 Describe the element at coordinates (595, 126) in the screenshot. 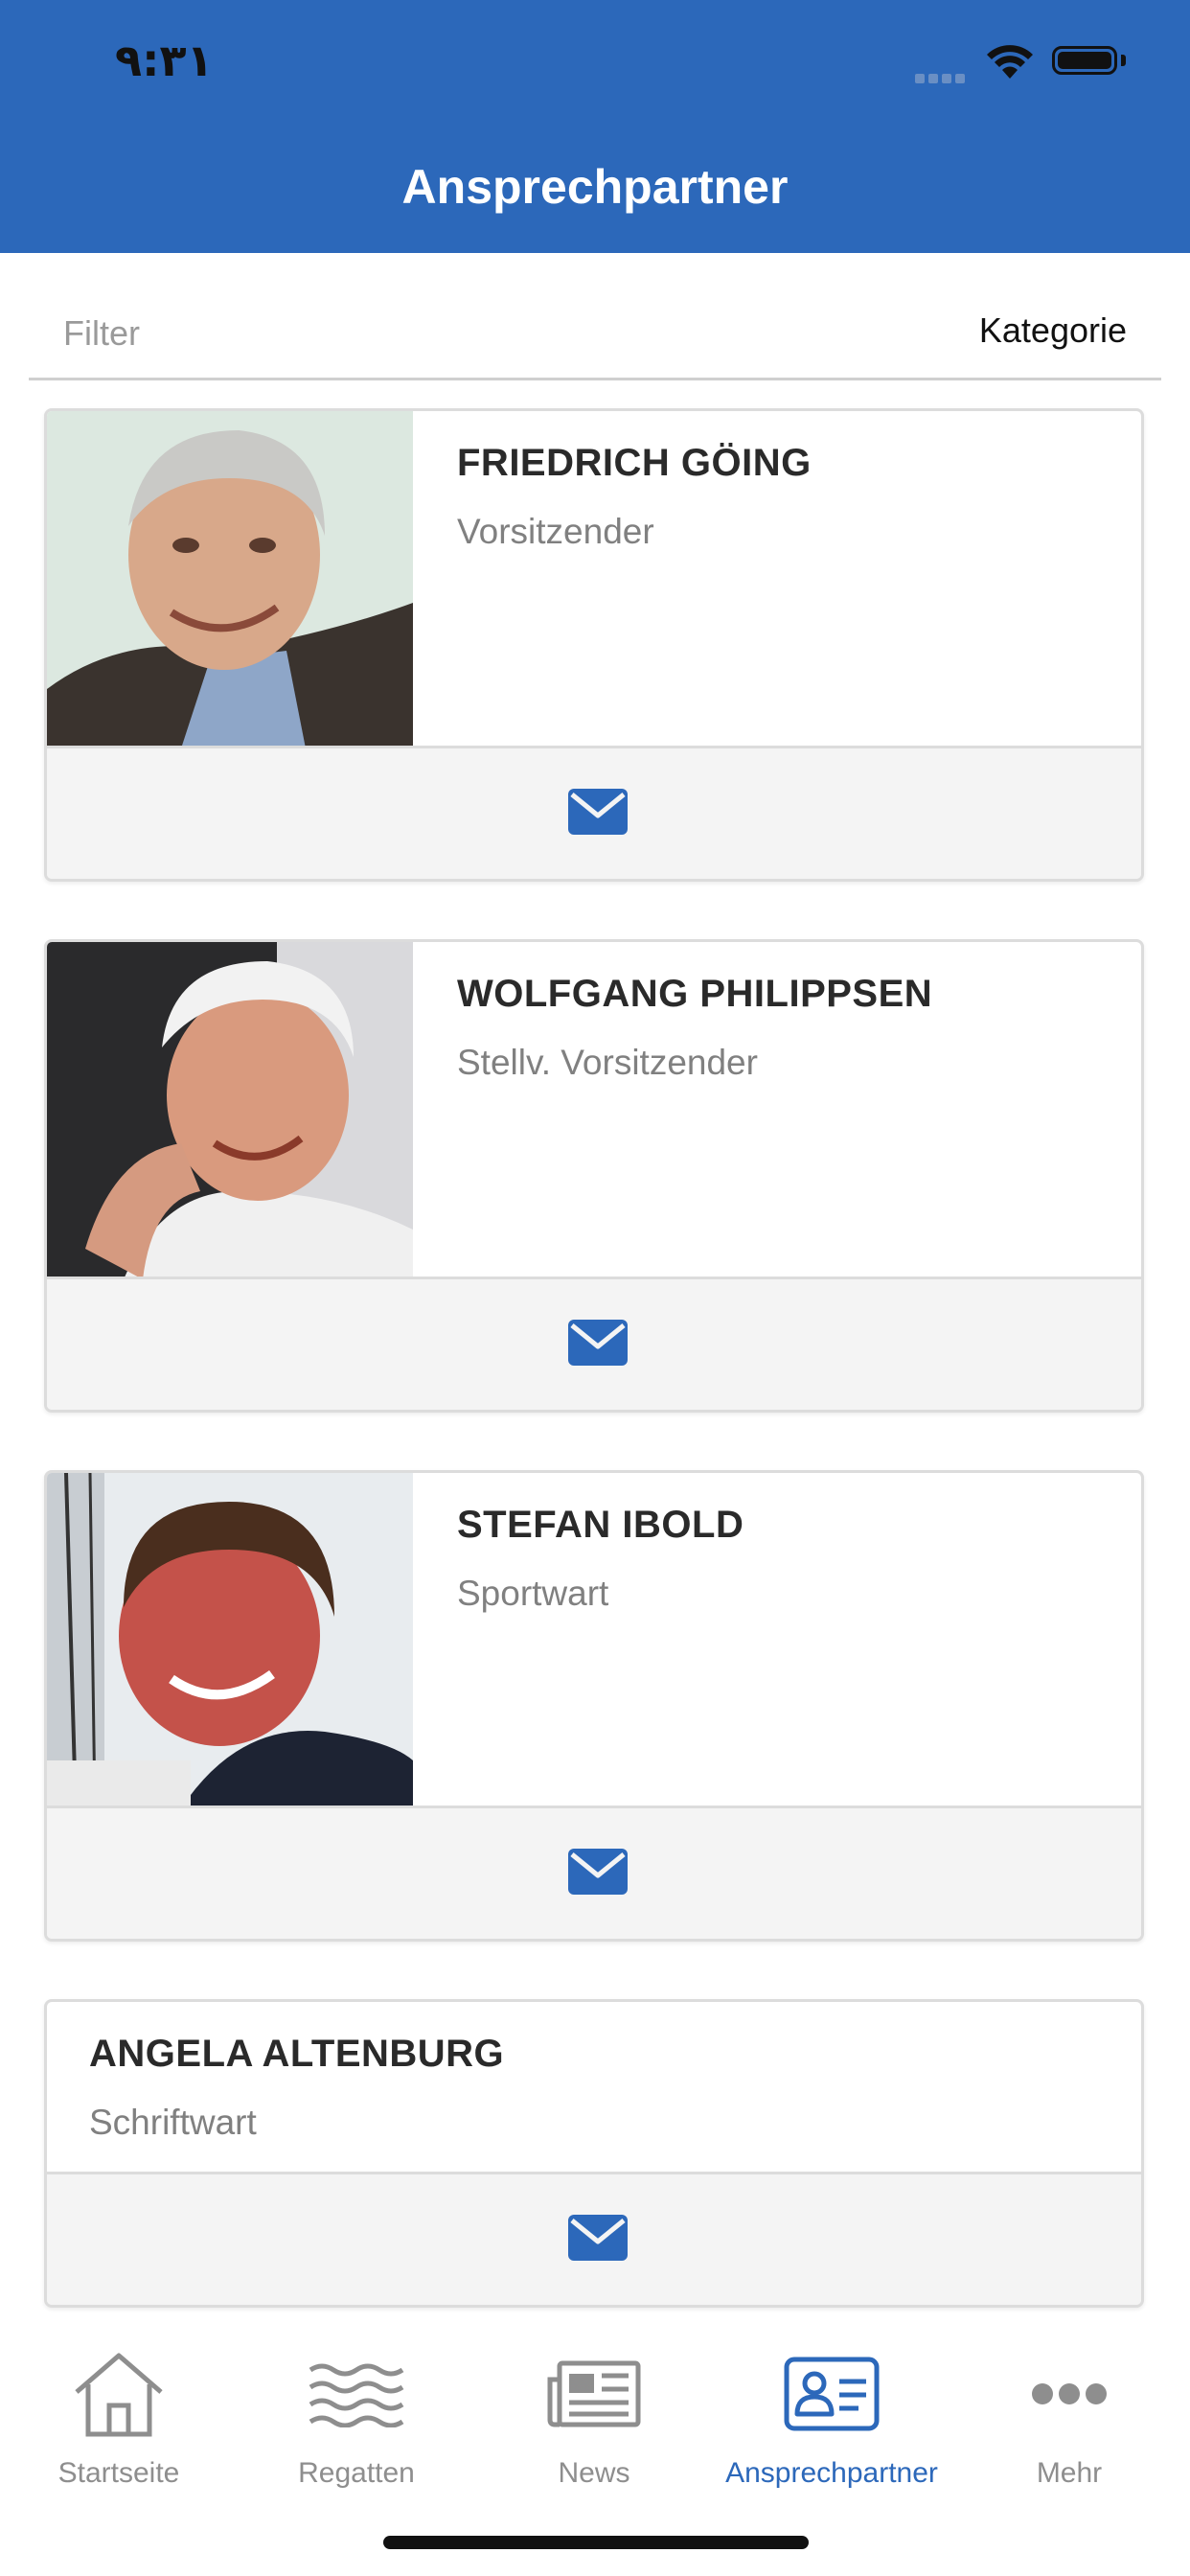

I see `app-header: ٩:٣١ Ansprechpartner` at that location.